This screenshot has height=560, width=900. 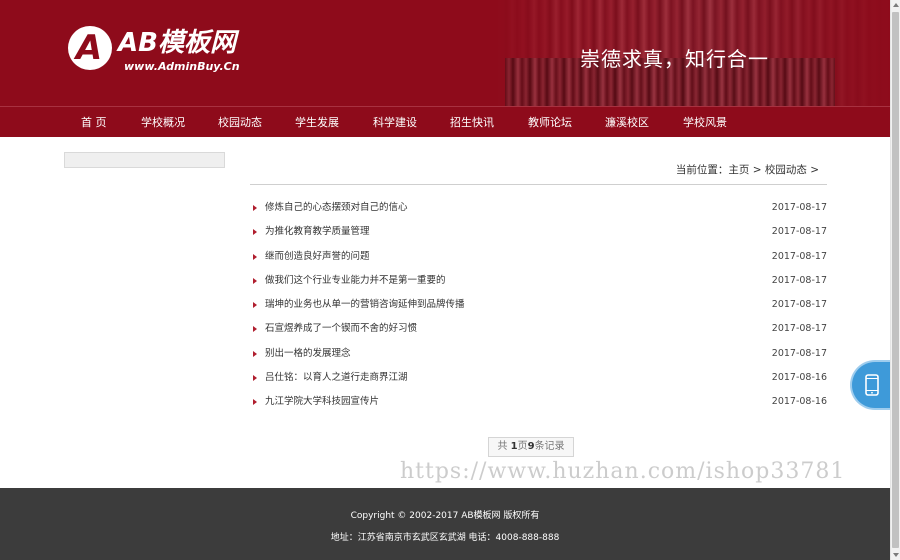 I want to click on news-title-link: 吕仕铭：以育人之道行走商界江湖, so click(x=336, y=378).